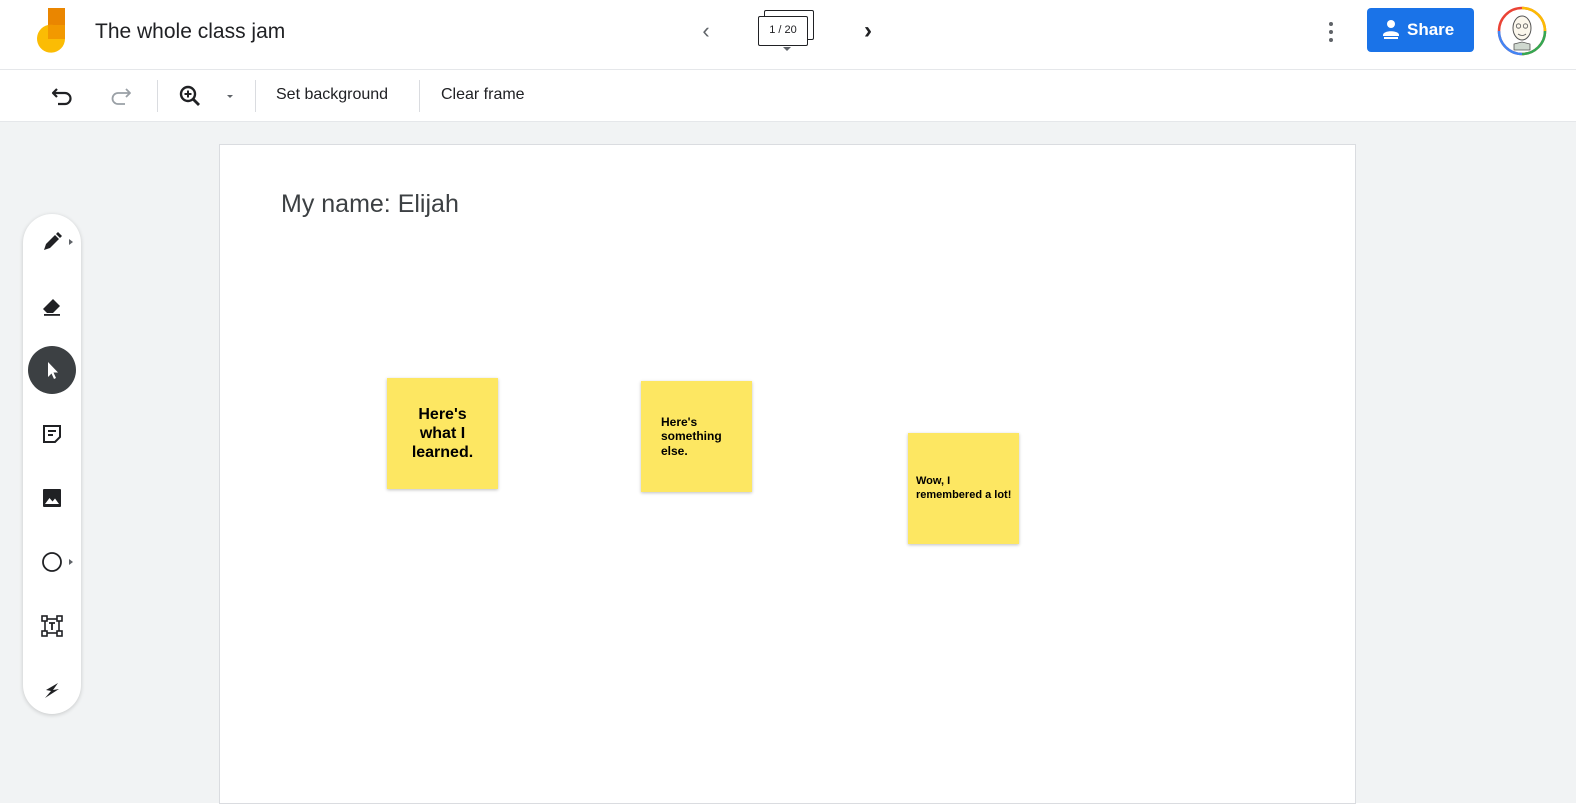  Describe the element at coordinates (1522, 31) in the screenshot. I see `account-avatar` at that location.